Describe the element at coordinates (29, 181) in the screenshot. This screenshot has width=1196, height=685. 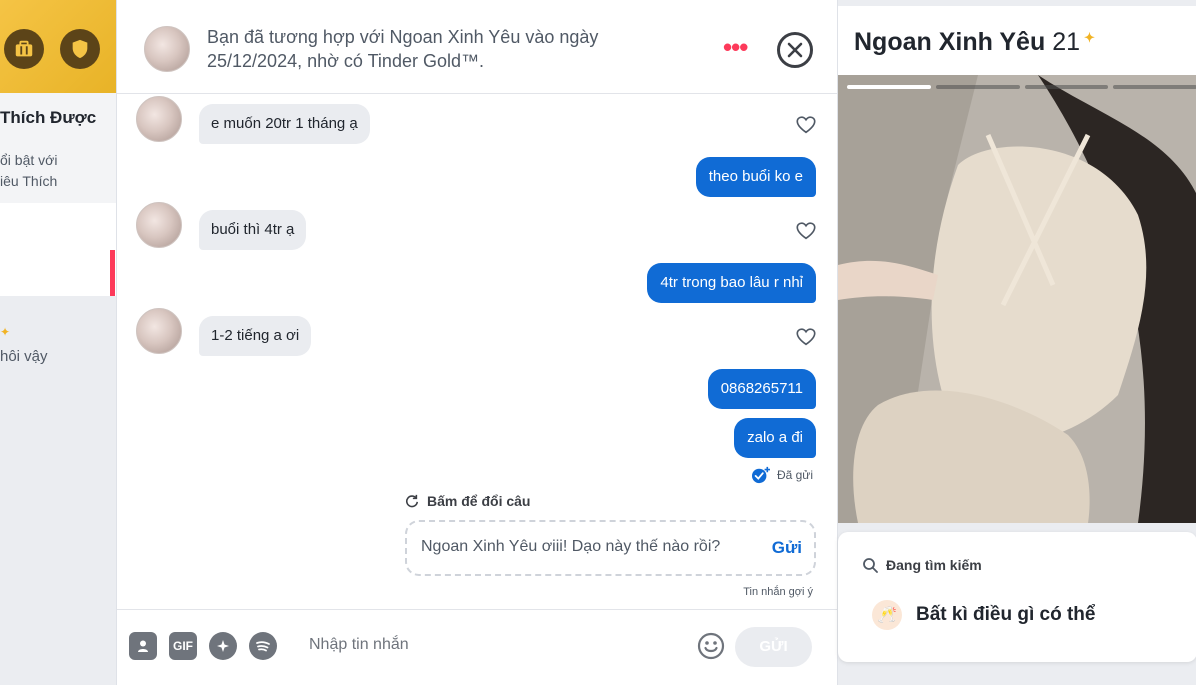
I see `likes-subtitle-line: iêu Thích` at that location.